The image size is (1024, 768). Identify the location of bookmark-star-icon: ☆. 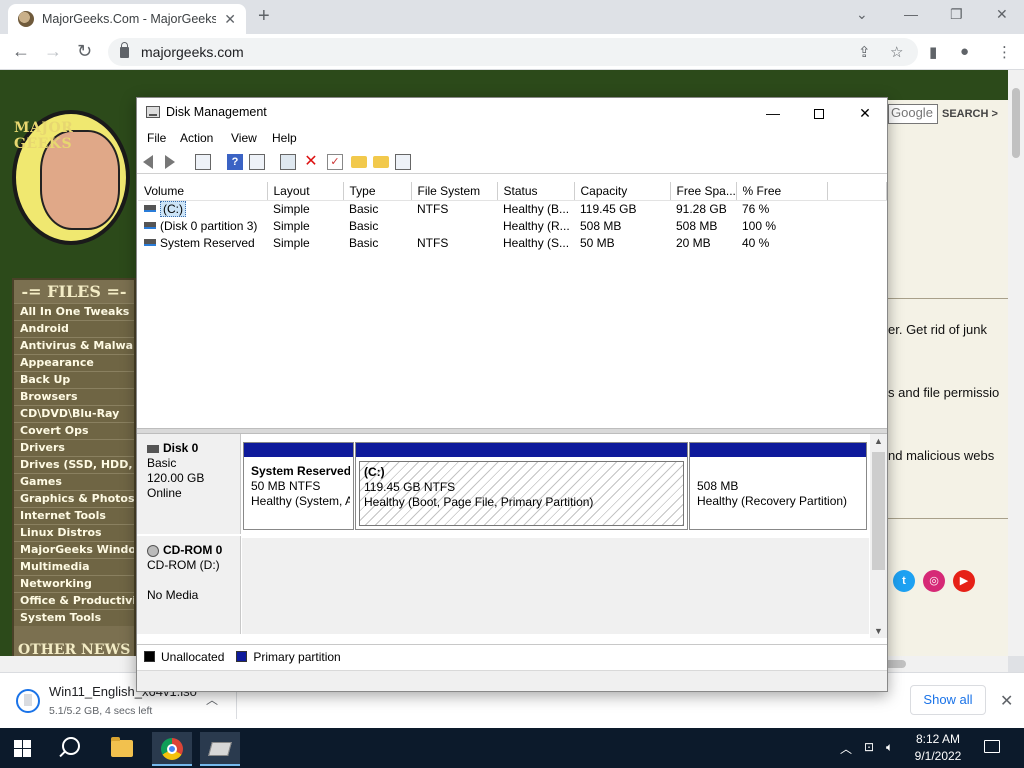
(896, 52).